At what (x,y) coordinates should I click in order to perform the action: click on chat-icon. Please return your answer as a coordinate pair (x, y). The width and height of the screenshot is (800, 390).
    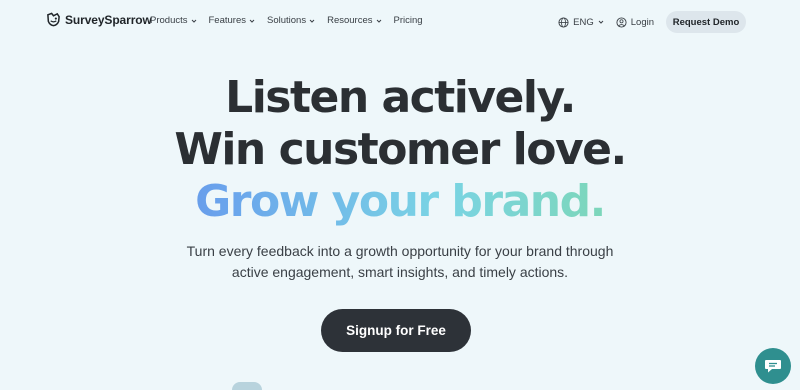
    Looking at the image, I should click on (773, 366).